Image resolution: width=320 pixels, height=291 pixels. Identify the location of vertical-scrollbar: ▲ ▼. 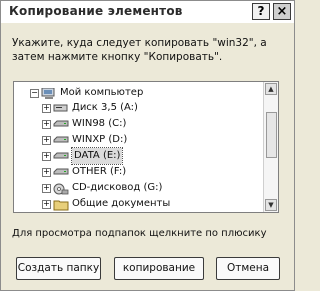
(270, 147).